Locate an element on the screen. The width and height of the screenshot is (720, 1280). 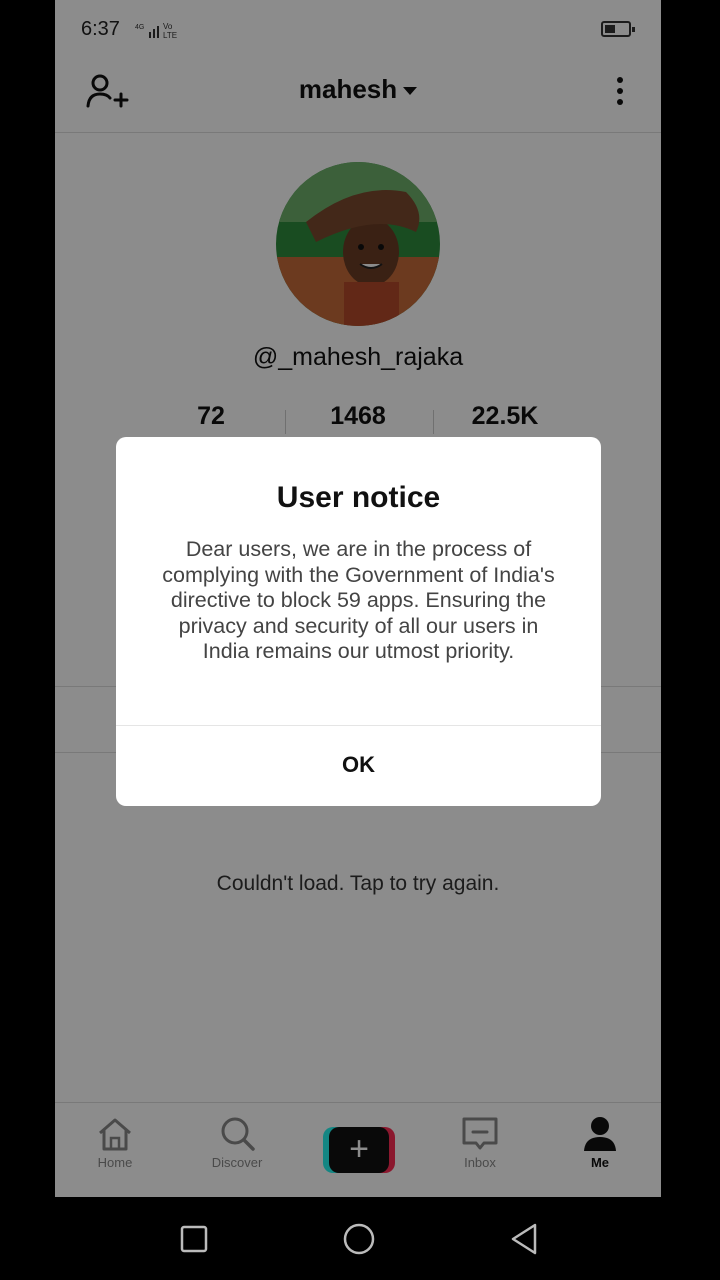
recent-apps-icon is located at coordinates (194, 1239).